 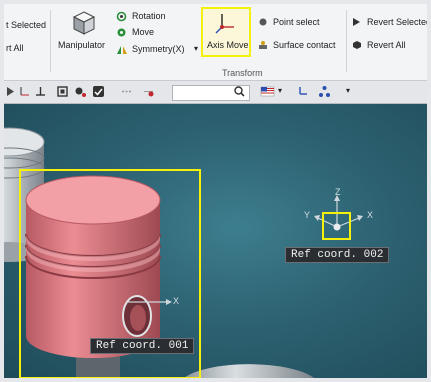 What do you see at coordinates (196, 48) in the screenshot?
I see `symmetry-dropdown-icon: ▾` at bounding box center [196, 48].